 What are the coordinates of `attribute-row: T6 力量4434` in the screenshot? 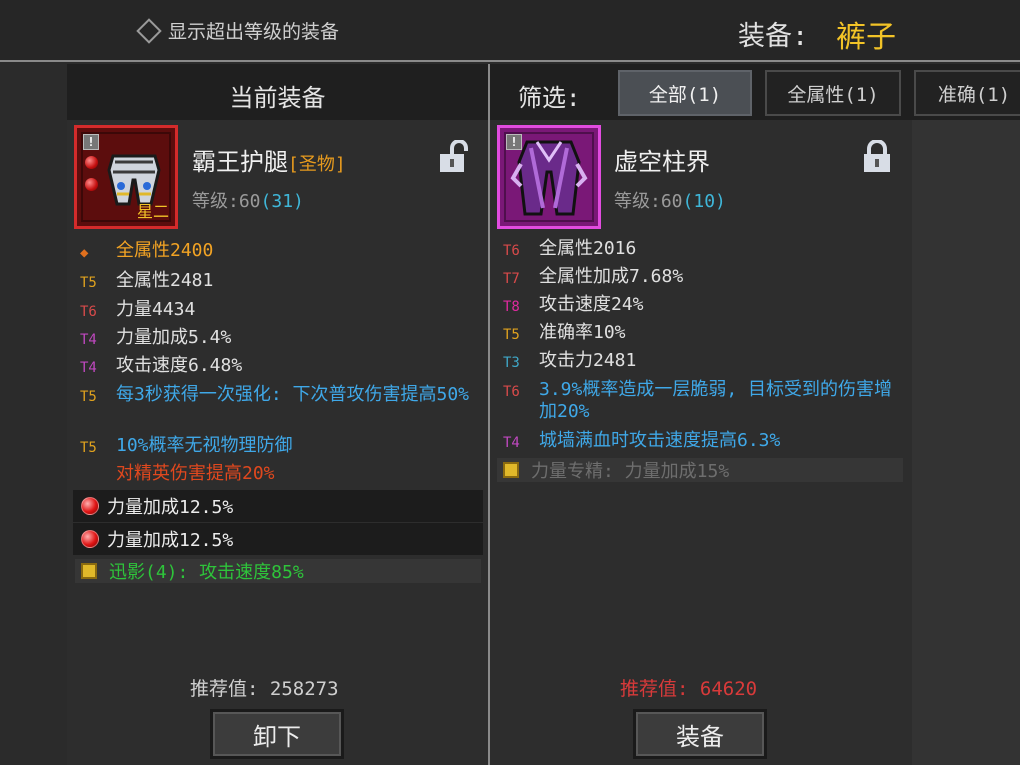 It's located at (280, 311).